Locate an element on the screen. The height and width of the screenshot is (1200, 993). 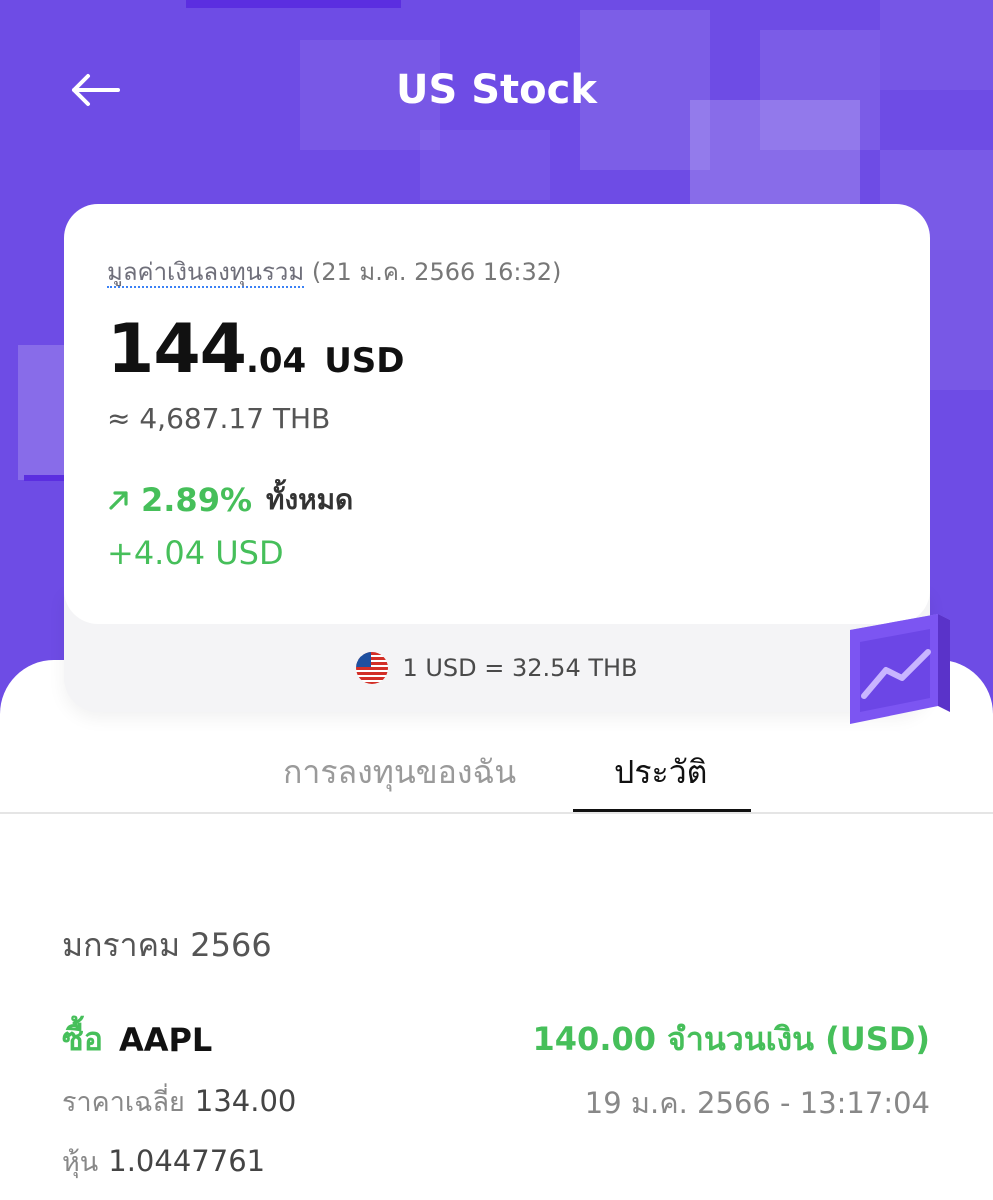
tab-my-investments: การลงทุนของฉัน is located at coordinates (399, 772).